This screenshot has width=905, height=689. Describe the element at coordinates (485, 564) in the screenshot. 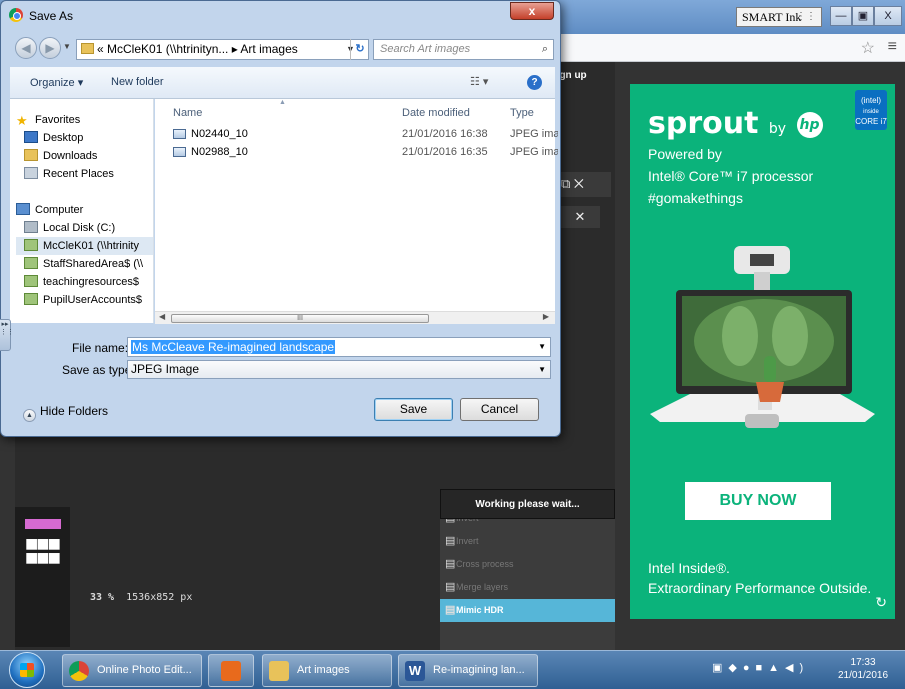

I see `filter-label: Cross process` at that location.